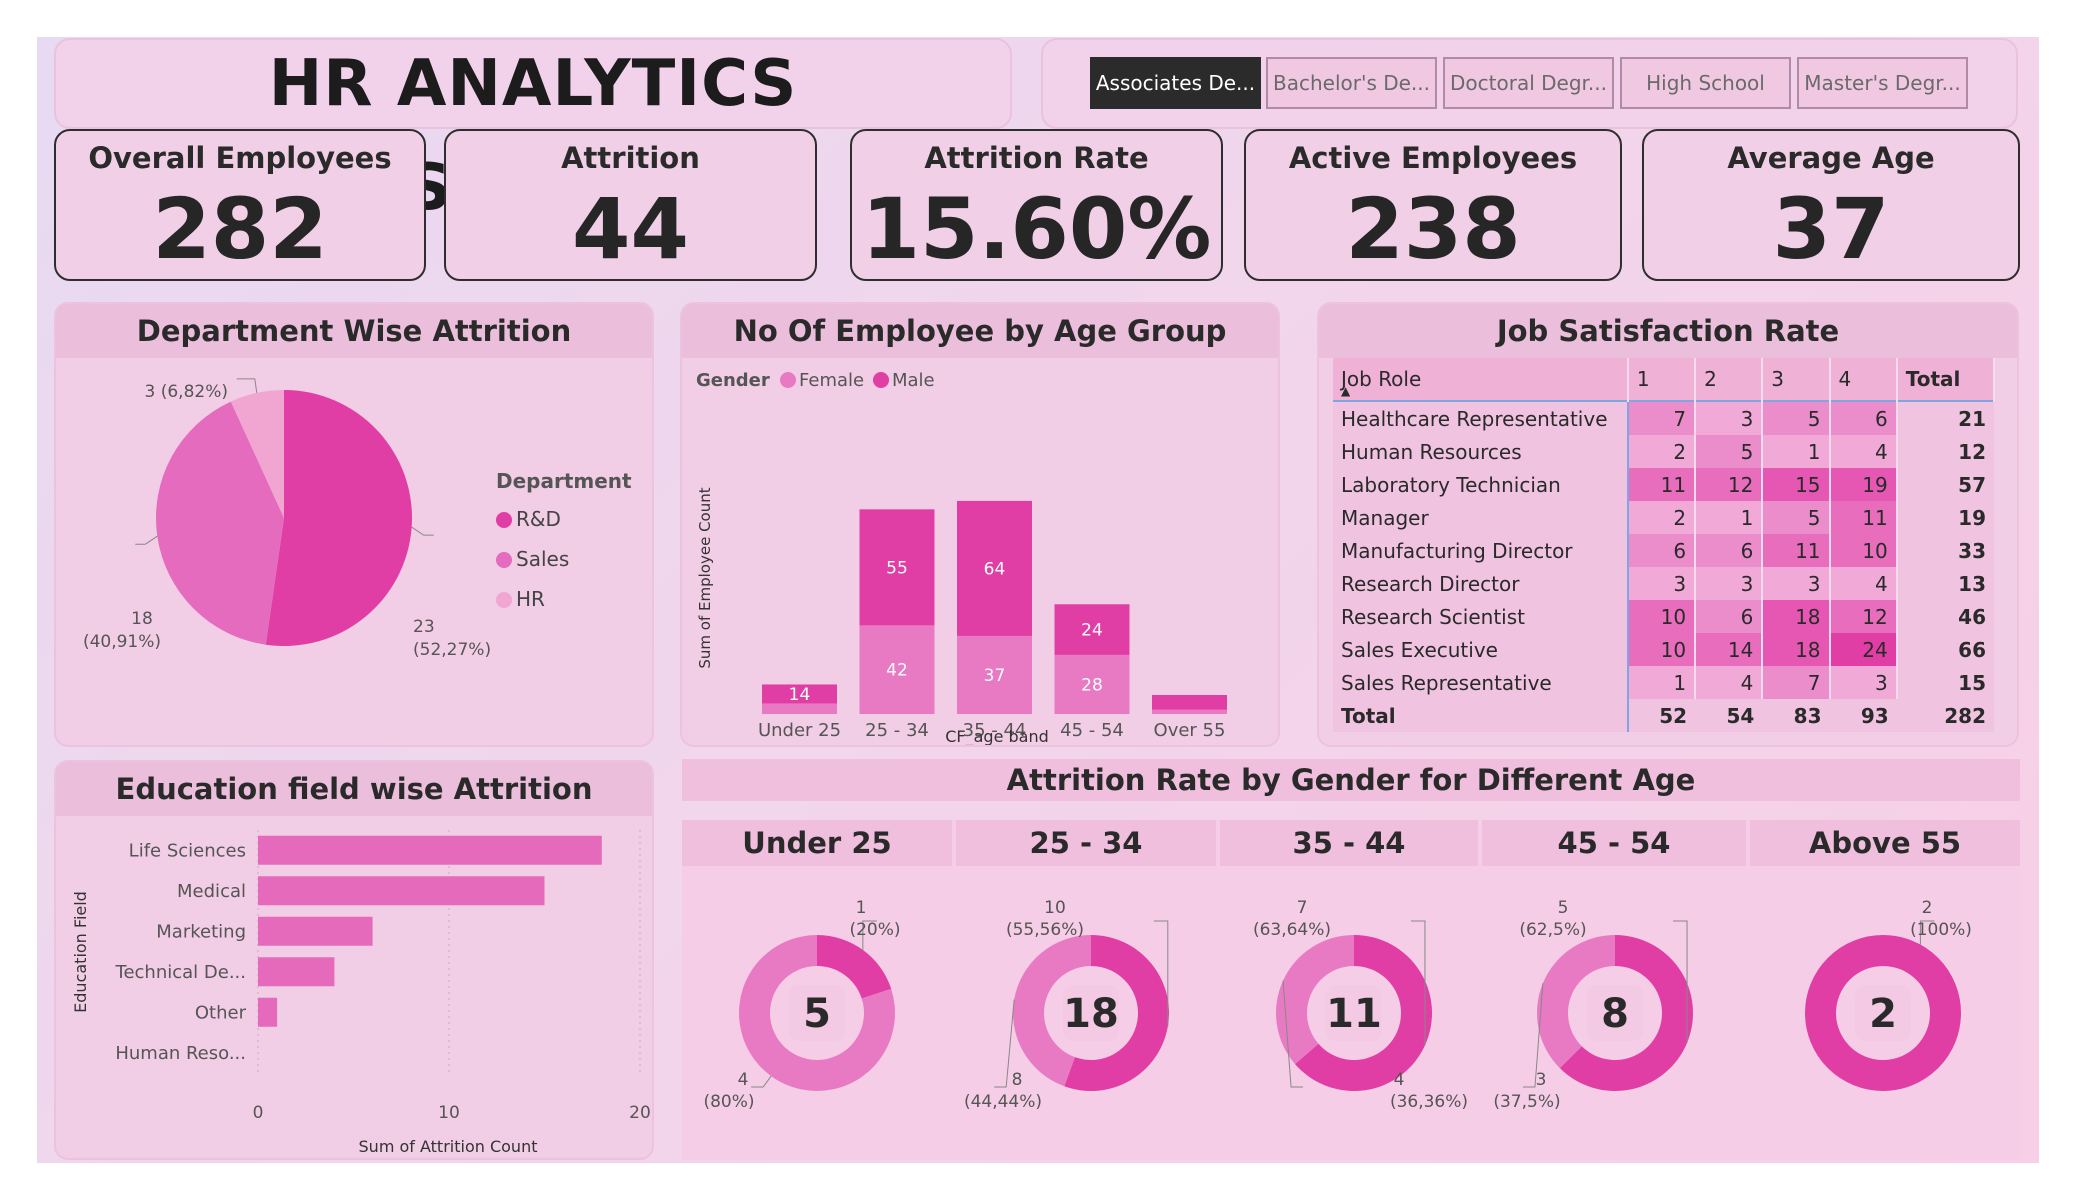 This screenshot has height=1200, width=2075. I want to click on table-row: Healthcare Representative 7 3 5 6 21, so click(1663, 418).